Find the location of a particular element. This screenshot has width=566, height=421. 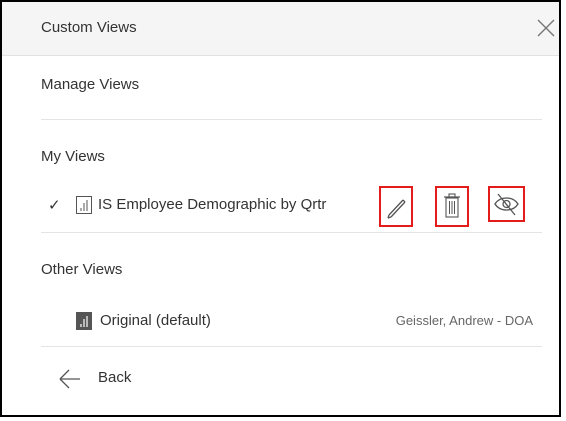

back-label: Back is located at coordinates (115, 377).